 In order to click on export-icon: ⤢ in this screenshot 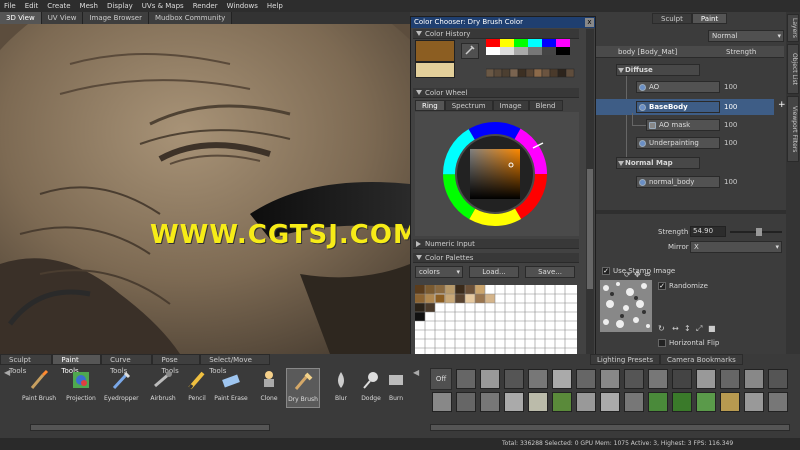, I will do `click(699, 329)`.